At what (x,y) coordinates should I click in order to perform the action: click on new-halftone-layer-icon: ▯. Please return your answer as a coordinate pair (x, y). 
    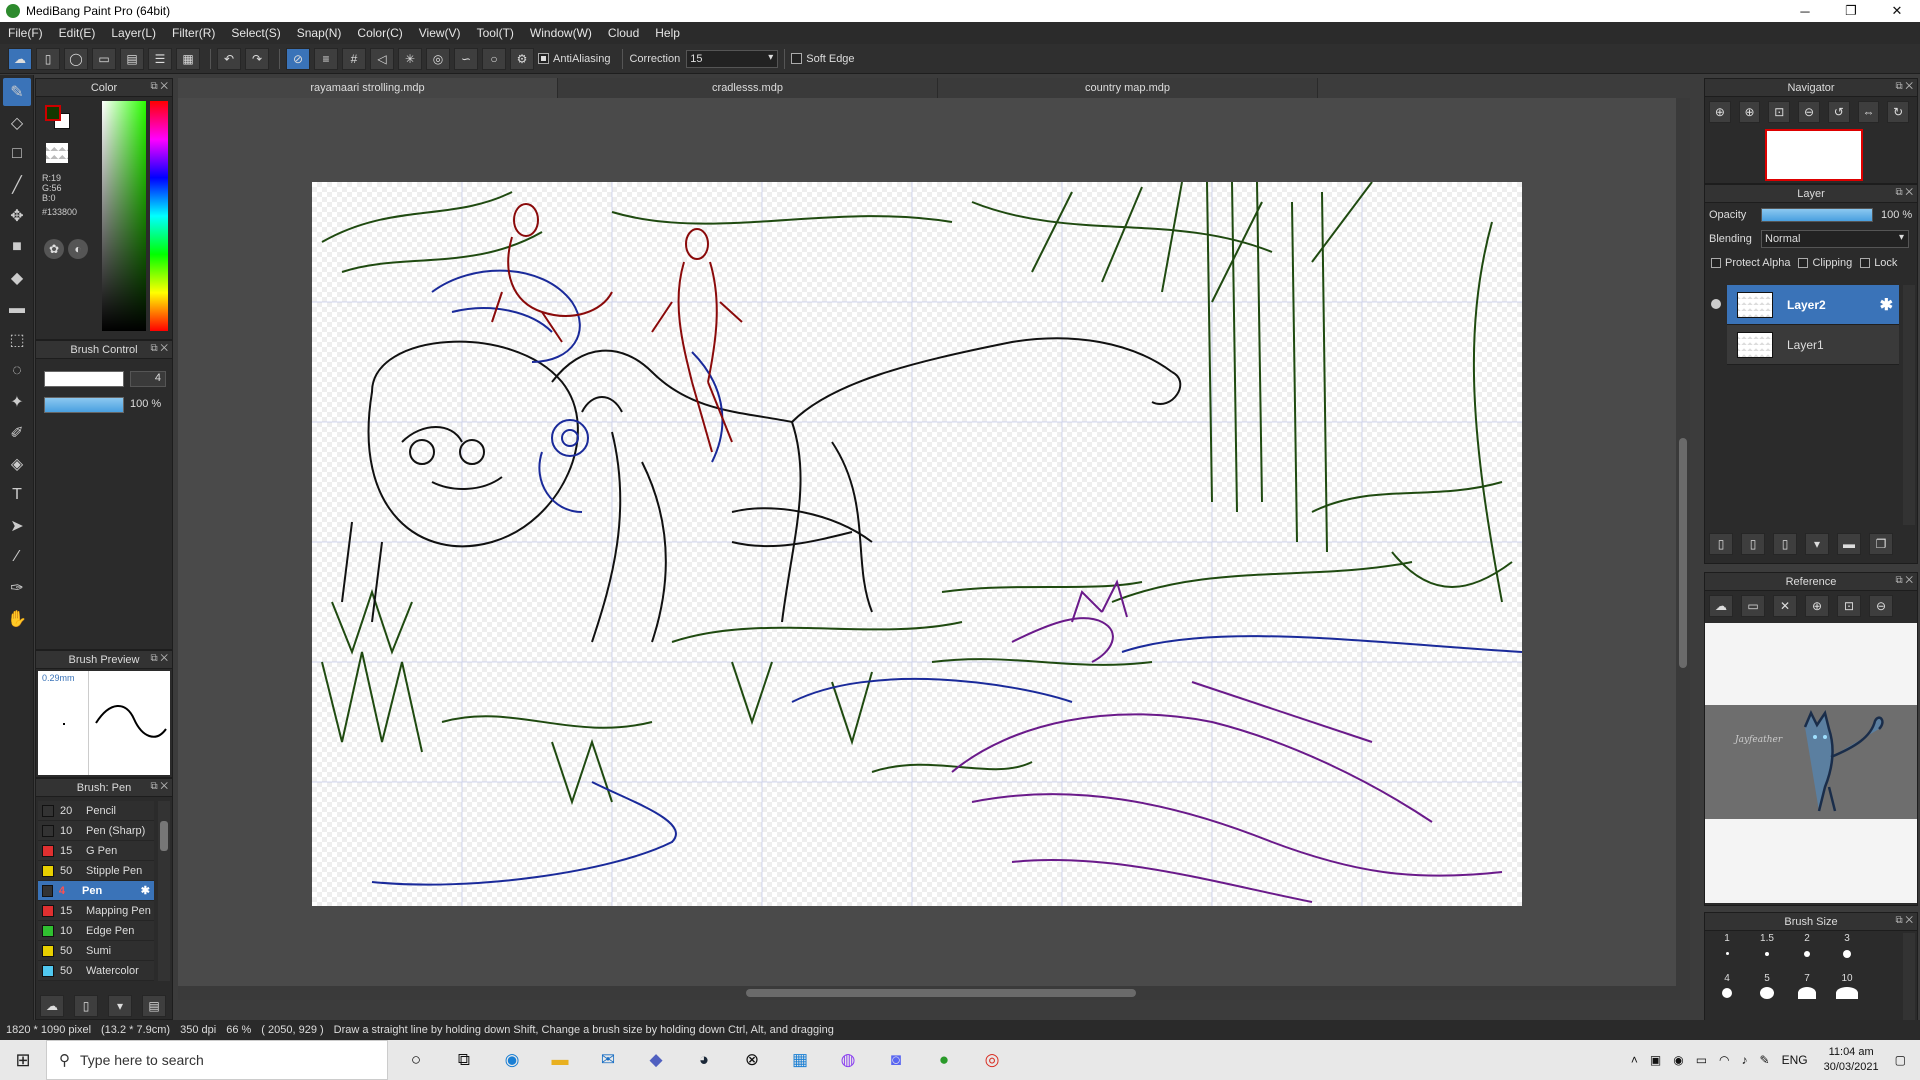
    Looking at the image, I should click on (1753, 544).